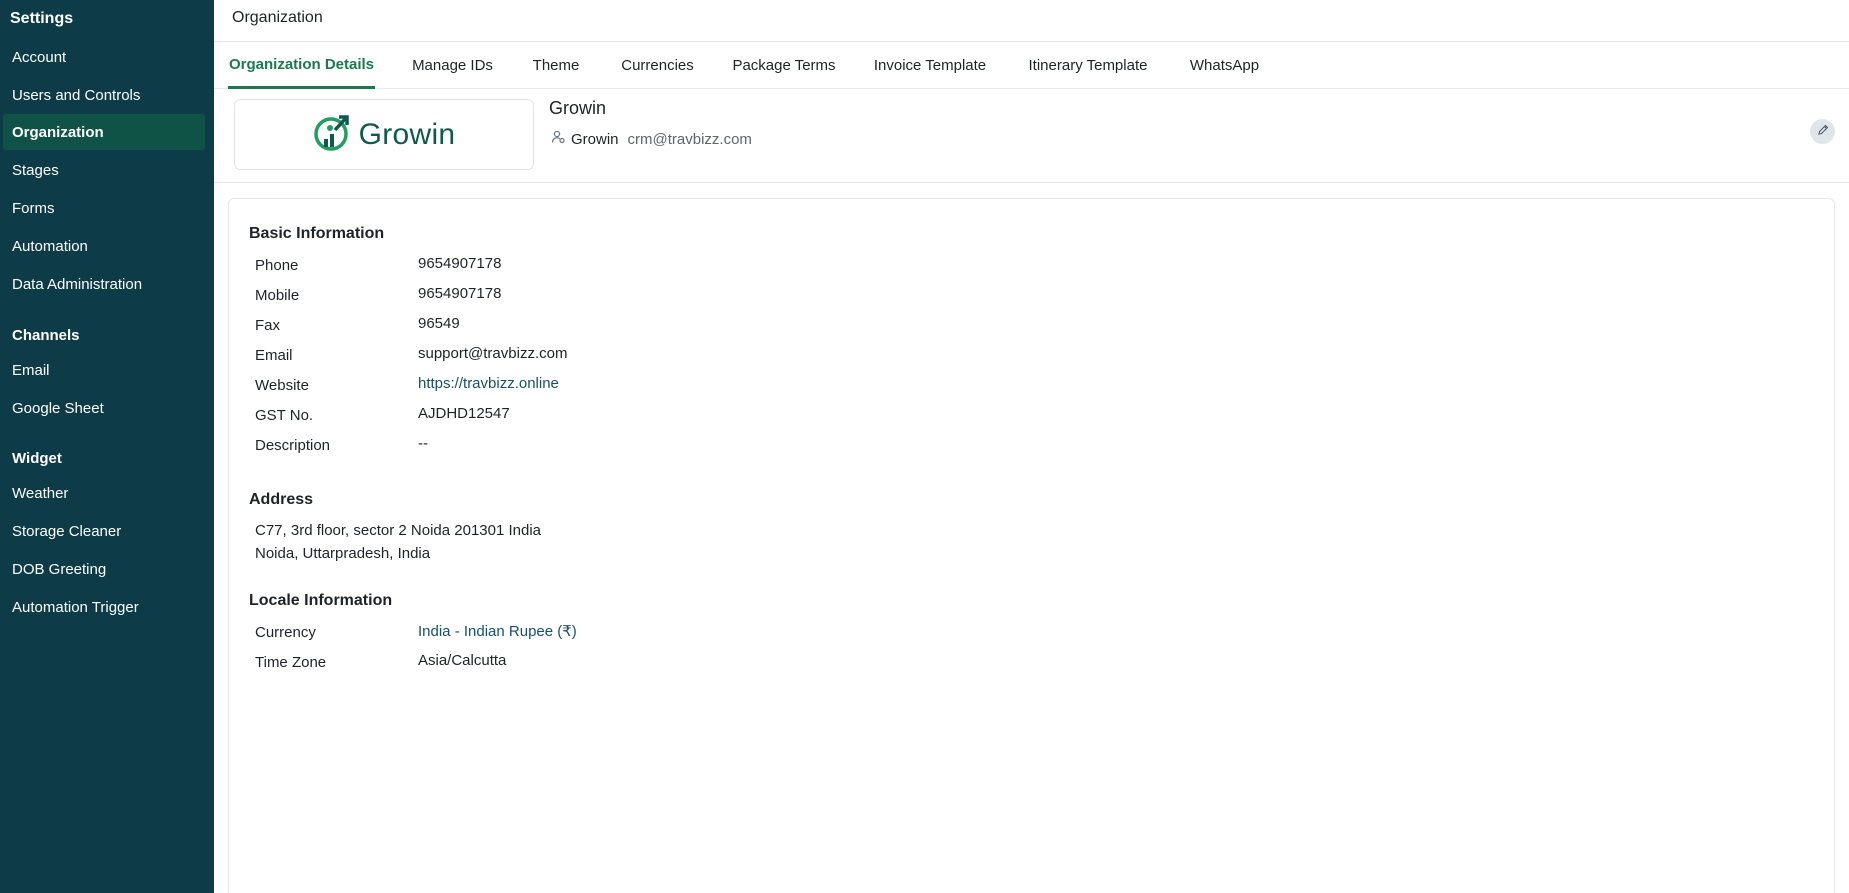 This screenshot has width=1849, height=893. Describe the element at coordinates (317, 233) in the screenshot. I see `basic-information-heading: Basic Information` at that location.